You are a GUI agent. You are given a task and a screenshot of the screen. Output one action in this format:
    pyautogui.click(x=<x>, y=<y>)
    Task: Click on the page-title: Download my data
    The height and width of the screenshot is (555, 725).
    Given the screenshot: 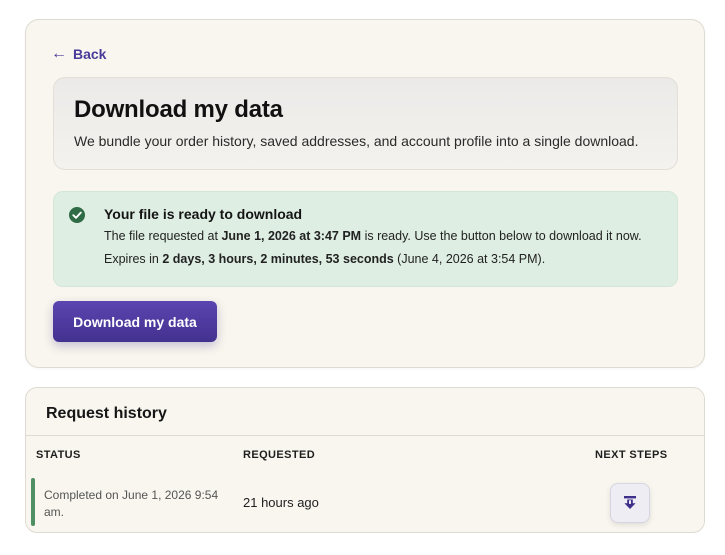 What is the action you would take?
    pyautogui.click(x=178, y=109)
    